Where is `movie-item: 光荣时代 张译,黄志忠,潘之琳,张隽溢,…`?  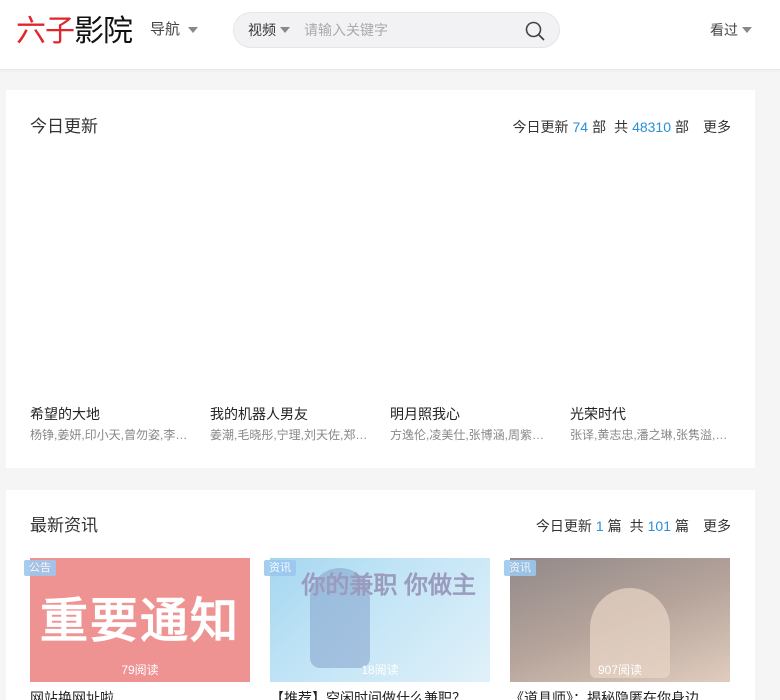 movie-item: 光荣时代 张译,黄志忠,潘之琳,张隽溢,… is located at coordinates (650, 424).